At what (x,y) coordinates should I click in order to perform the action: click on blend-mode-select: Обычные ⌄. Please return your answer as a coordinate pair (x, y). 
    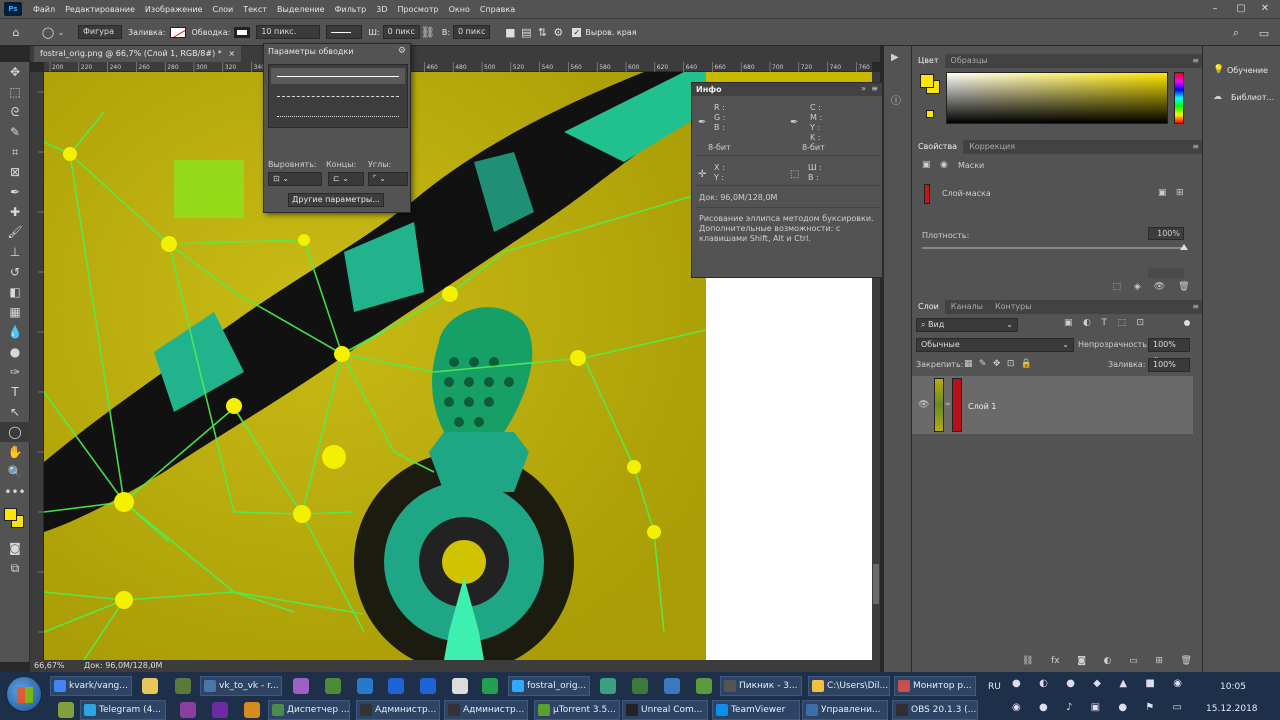
    Looking at the image, I should click on (995, 345).